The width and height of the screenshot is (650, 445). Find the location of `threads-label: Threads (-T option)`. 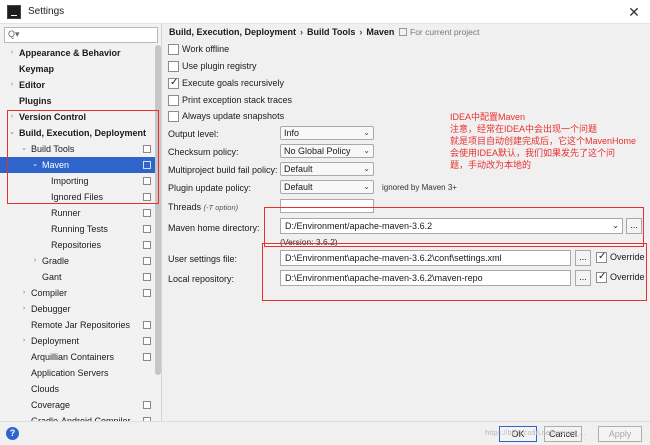

threads-label: Threads (-T option) is located at coordinates (203, 207).